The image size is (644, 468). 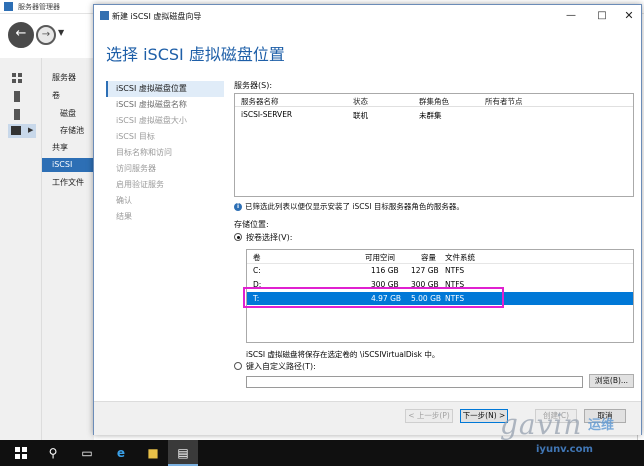 What do you see at coordinates (629, 16) in the screenshot?
I see `close-icon: ✕` at bounding box center [629, 16].